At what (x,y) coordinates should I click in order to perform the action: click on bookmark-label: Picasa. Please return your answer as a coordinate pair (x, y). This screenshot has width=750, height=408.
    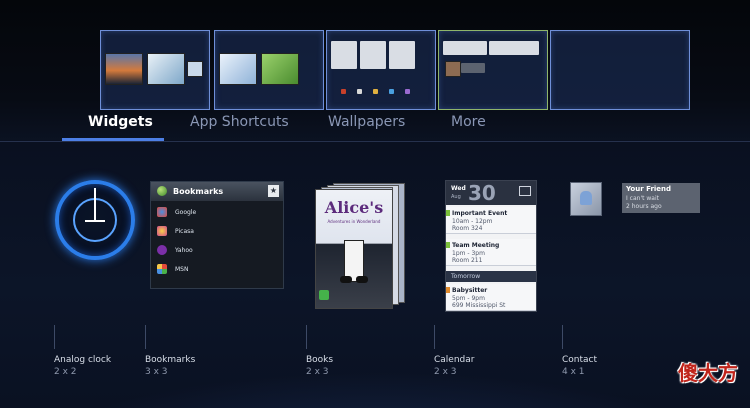
    Looking at the image, I should click on (184, 231).